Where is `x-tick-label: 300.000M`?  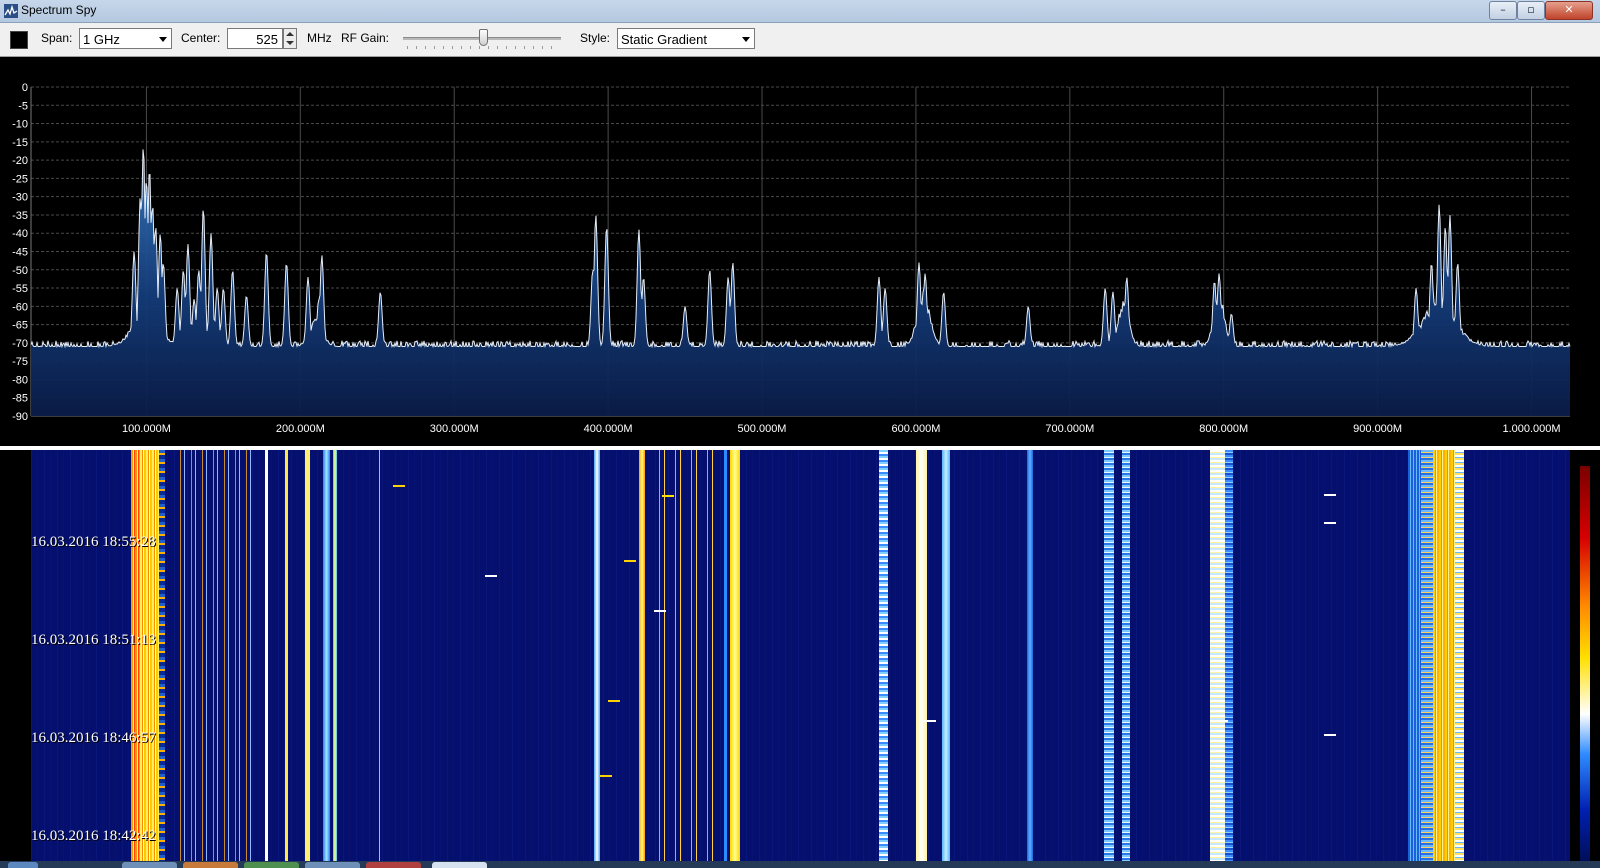 x-tick-label: 300.000M is located at coordinates (454, 429).